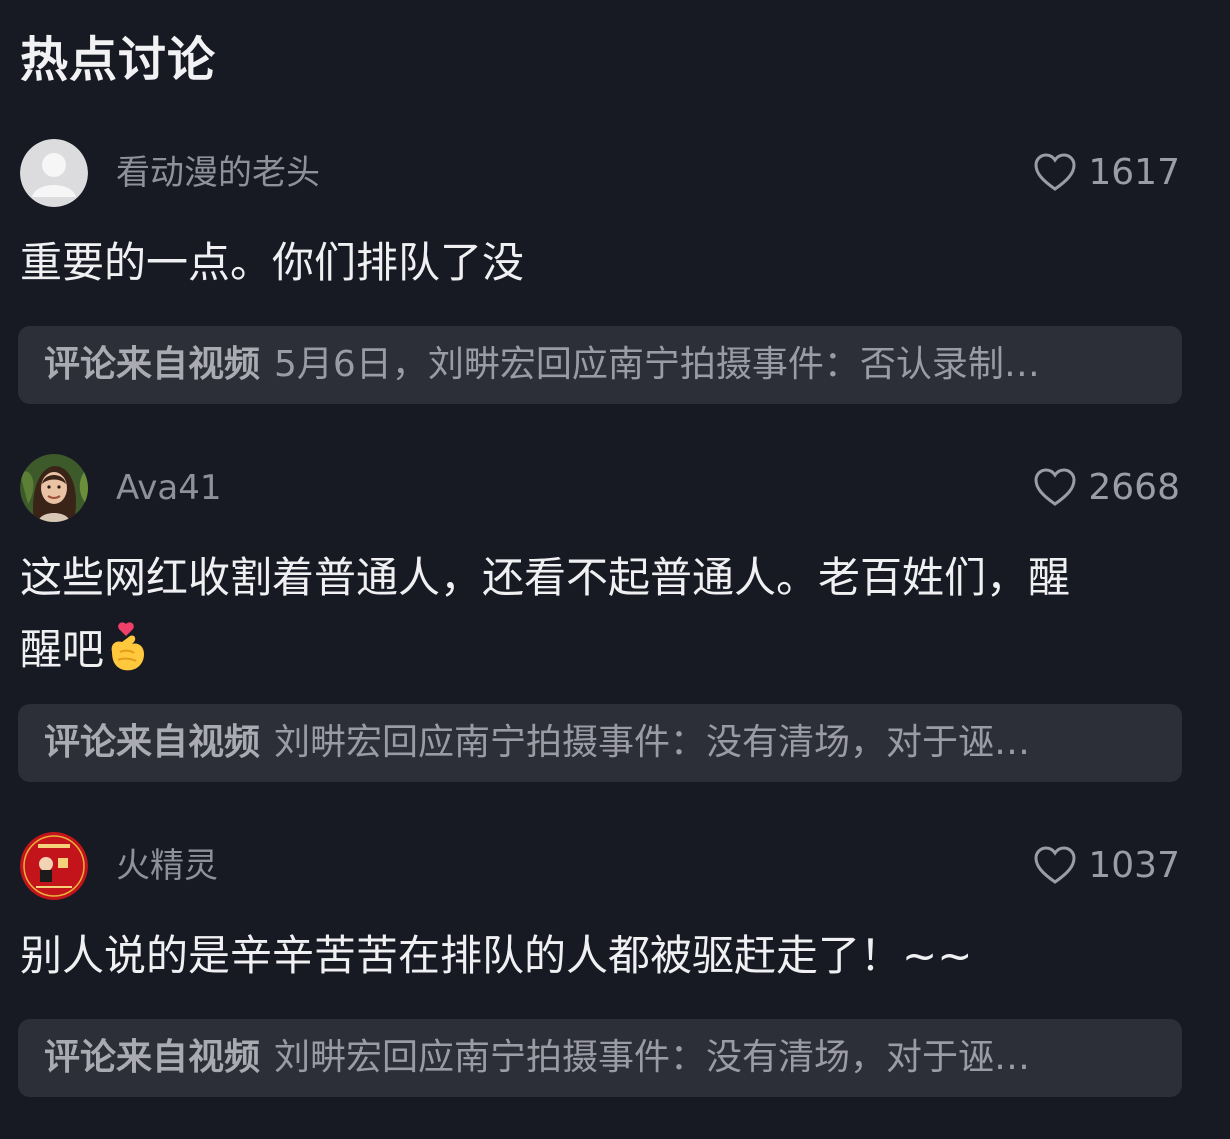  I want to click on comment-header: 火精灵 1037, so click(600, 867).